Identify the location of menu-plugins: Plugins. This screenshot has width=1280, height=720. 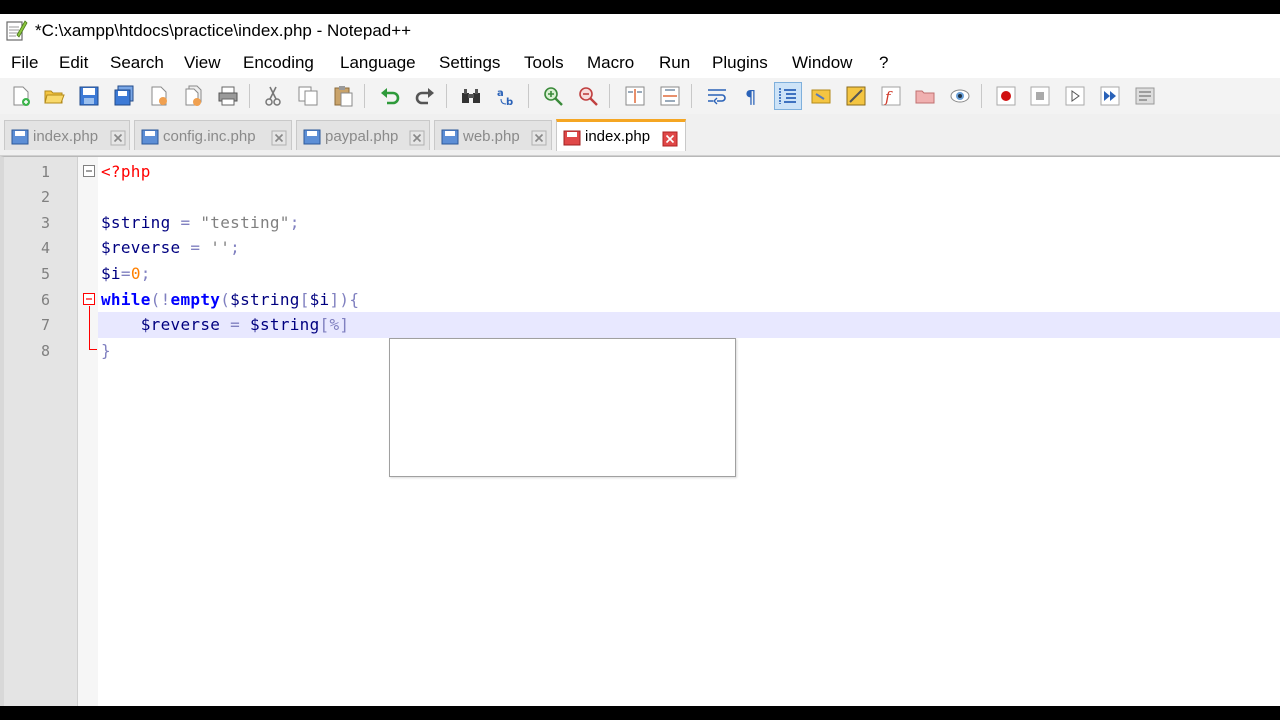
(740, 63).